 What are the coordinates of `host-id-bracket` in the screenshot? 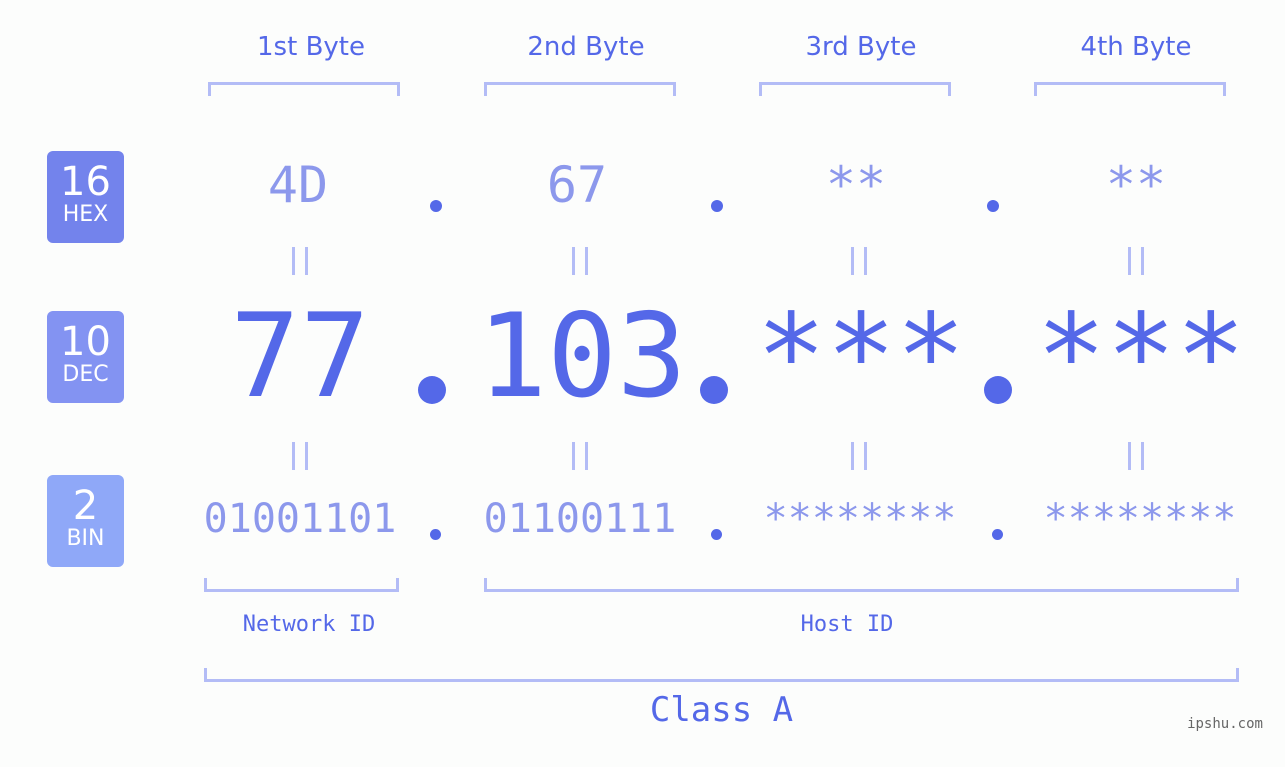 It's located at (861, 585).